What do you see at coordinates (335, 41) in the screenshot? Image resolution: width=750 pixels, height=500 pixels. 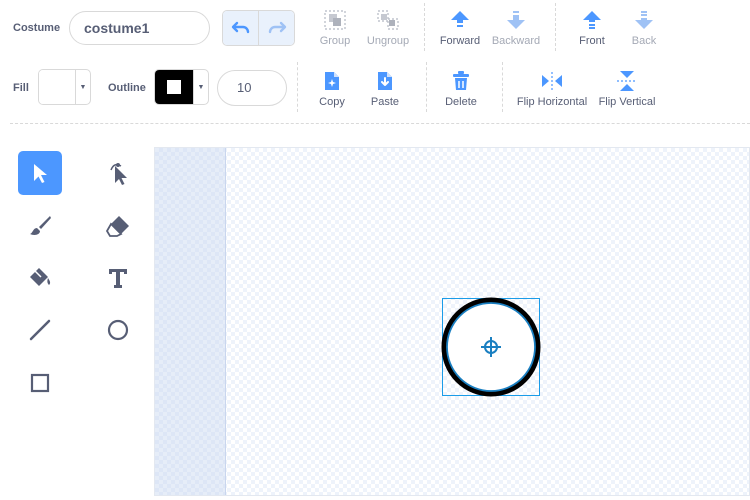 I see `group-label: Group` at bounding box center [335, 41].